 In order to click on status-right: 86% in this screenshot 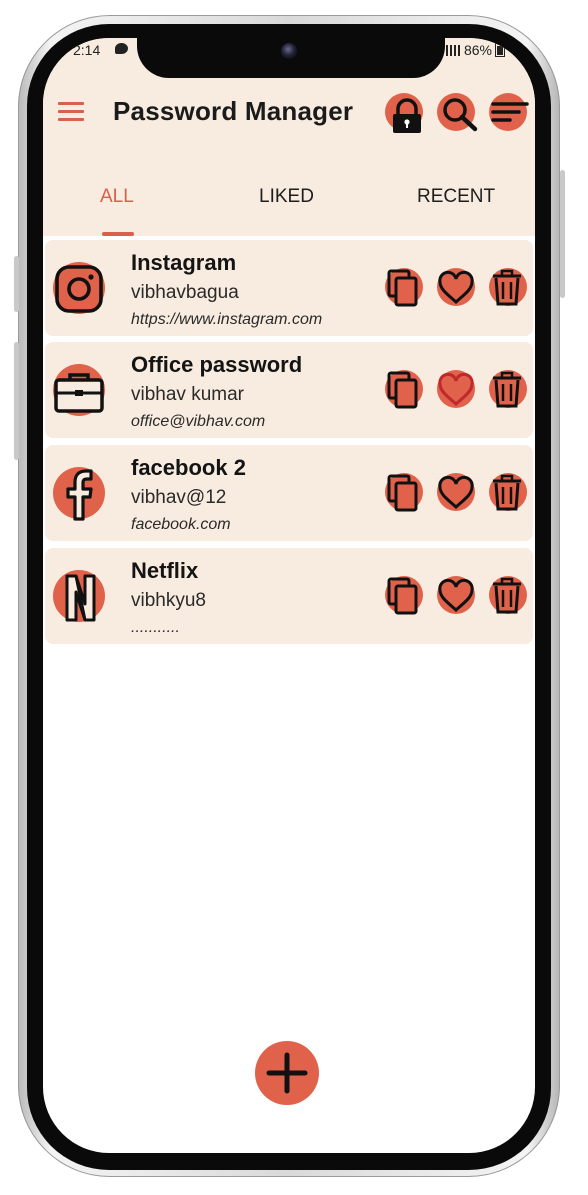, I will do `click(475, 50)`.